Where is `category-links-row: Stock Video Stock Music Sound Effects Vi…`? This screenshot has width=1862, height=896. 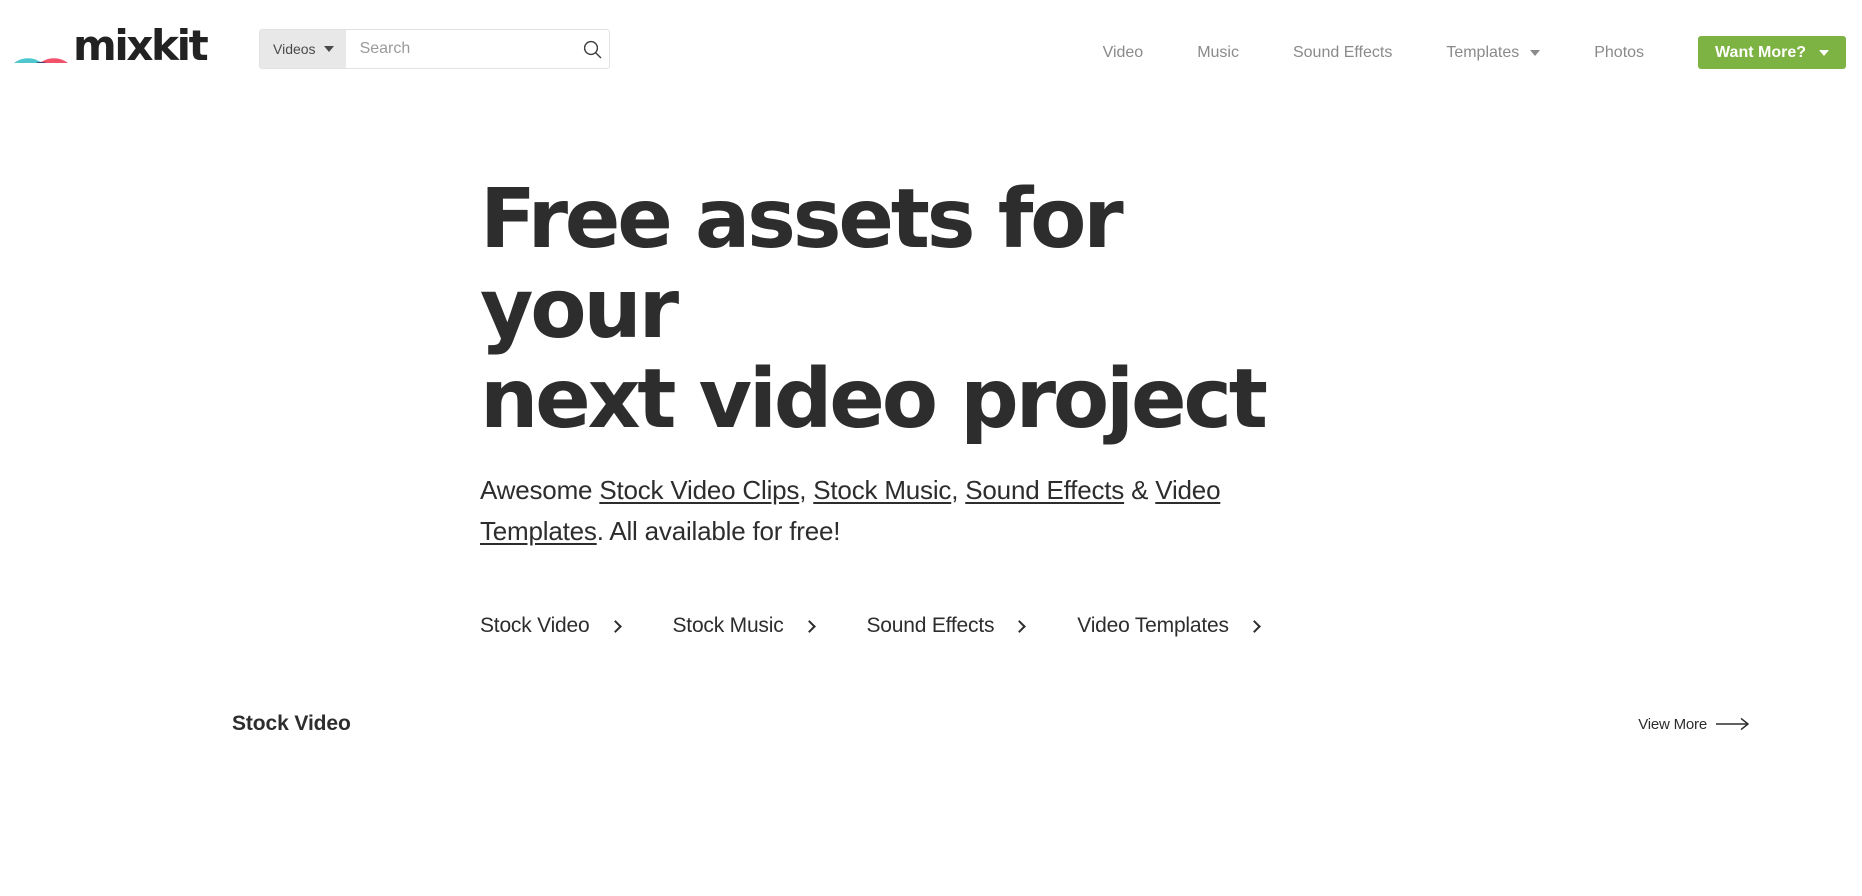 category-links-row: Stock Video Stock Music Sound Effects Vi… is located at coordinates (1171, 626).